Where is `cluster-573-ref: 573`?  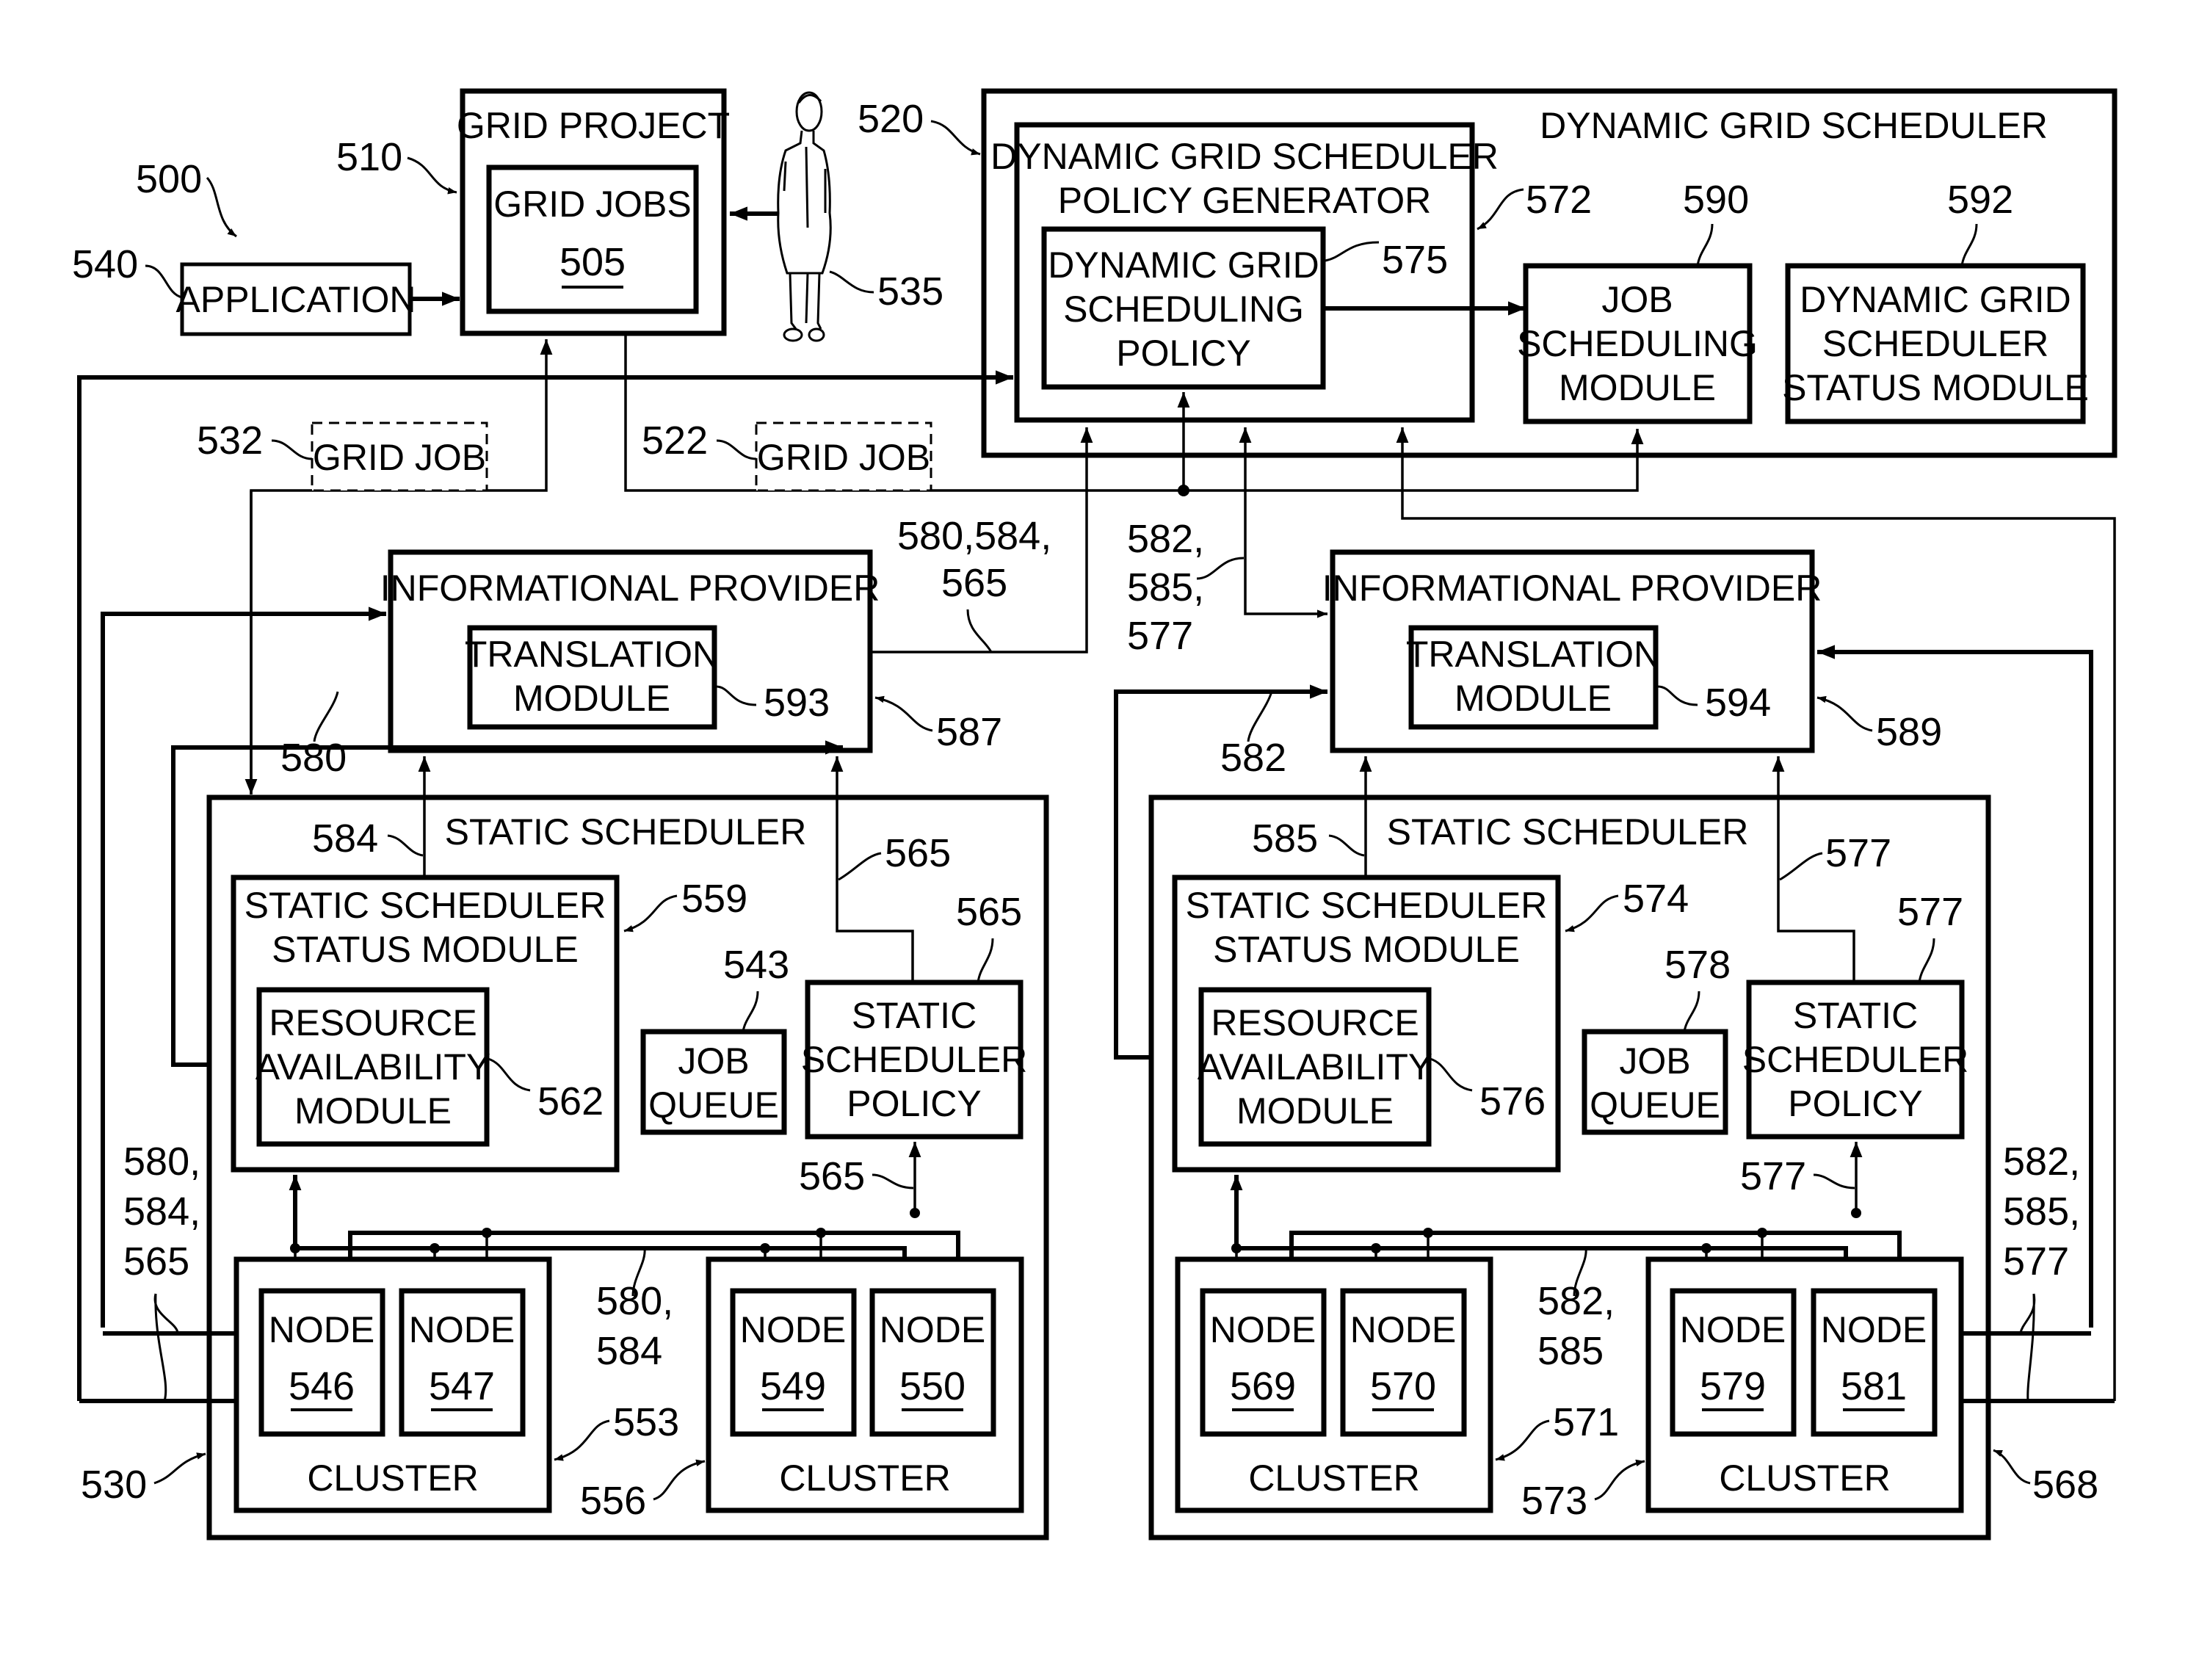 cluster-573-ref: 573 is located at coordinates (1554, 1501).